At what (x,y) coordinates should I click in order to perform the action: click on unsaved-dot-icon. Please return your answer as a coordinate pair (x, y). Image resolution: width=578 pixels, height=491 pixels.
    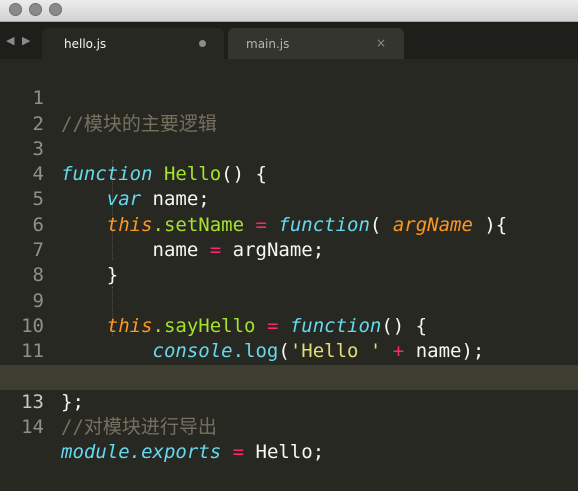
    Looking at the image, I should click on (202, 43).